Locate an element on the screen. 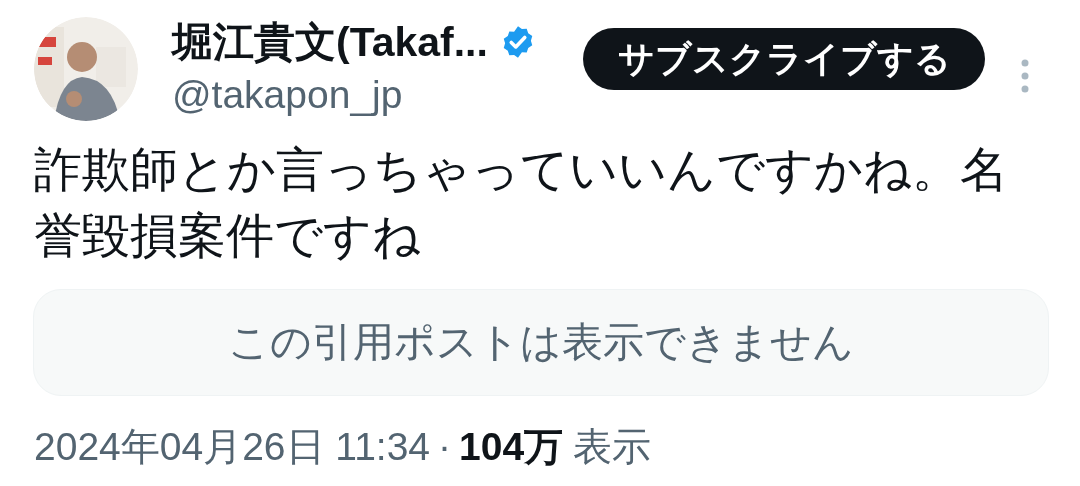 The height and width of the screenshot is (486, 1080). views-count: 104万 is located at coordinates (511, 447).